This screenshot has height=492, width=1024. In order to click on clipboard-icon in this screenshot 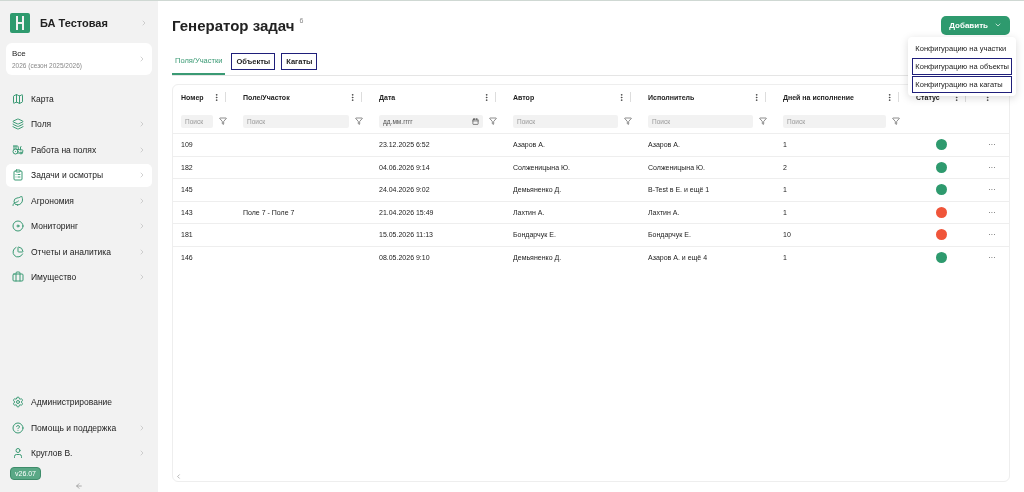, I will do `click(18, 175)`.